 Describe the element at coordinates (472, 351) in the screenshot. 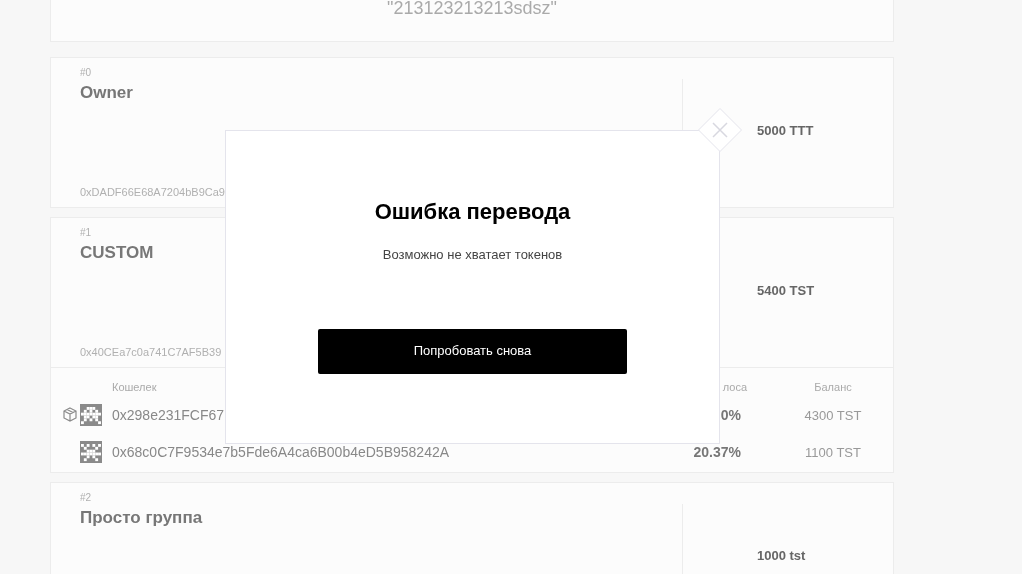

I see `retry-button: Попробовать снова` at that location.